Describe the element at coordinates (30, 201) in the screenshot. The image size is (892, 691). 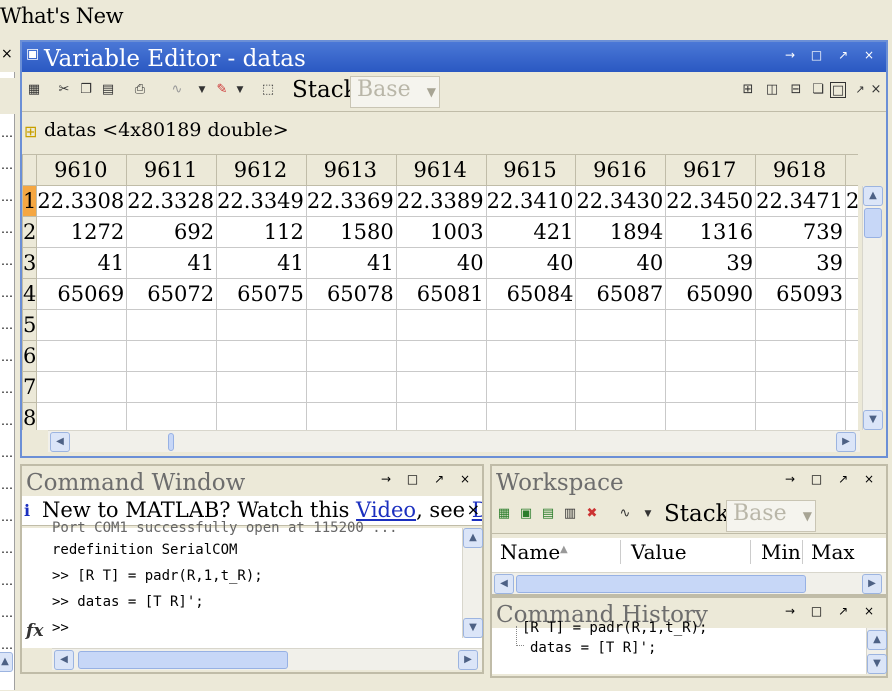
I see `row-header: 1` at that location.